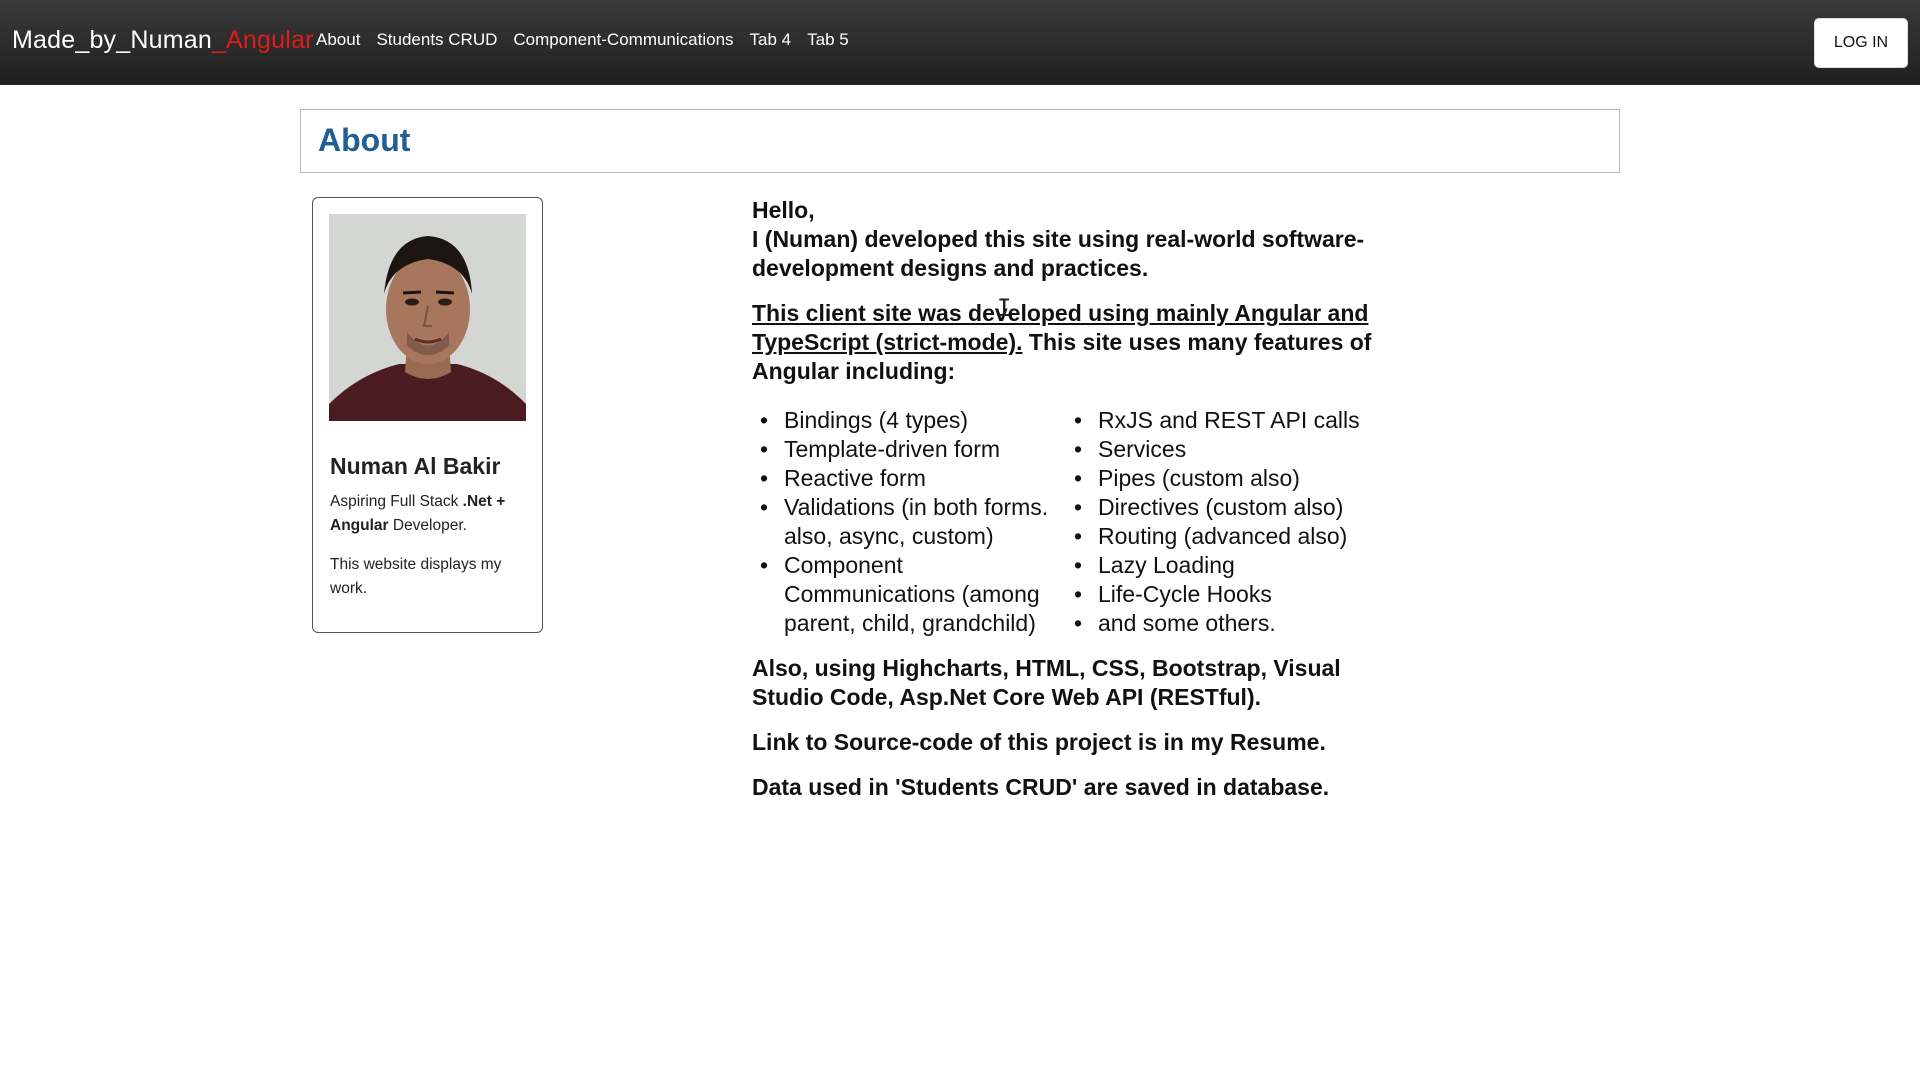 This screenshot has height=1080, width=1920. What do you see at coordinates (783, 210) in the screenshot?
I see `greeting: Hello,` at bounding box center [783, 210].